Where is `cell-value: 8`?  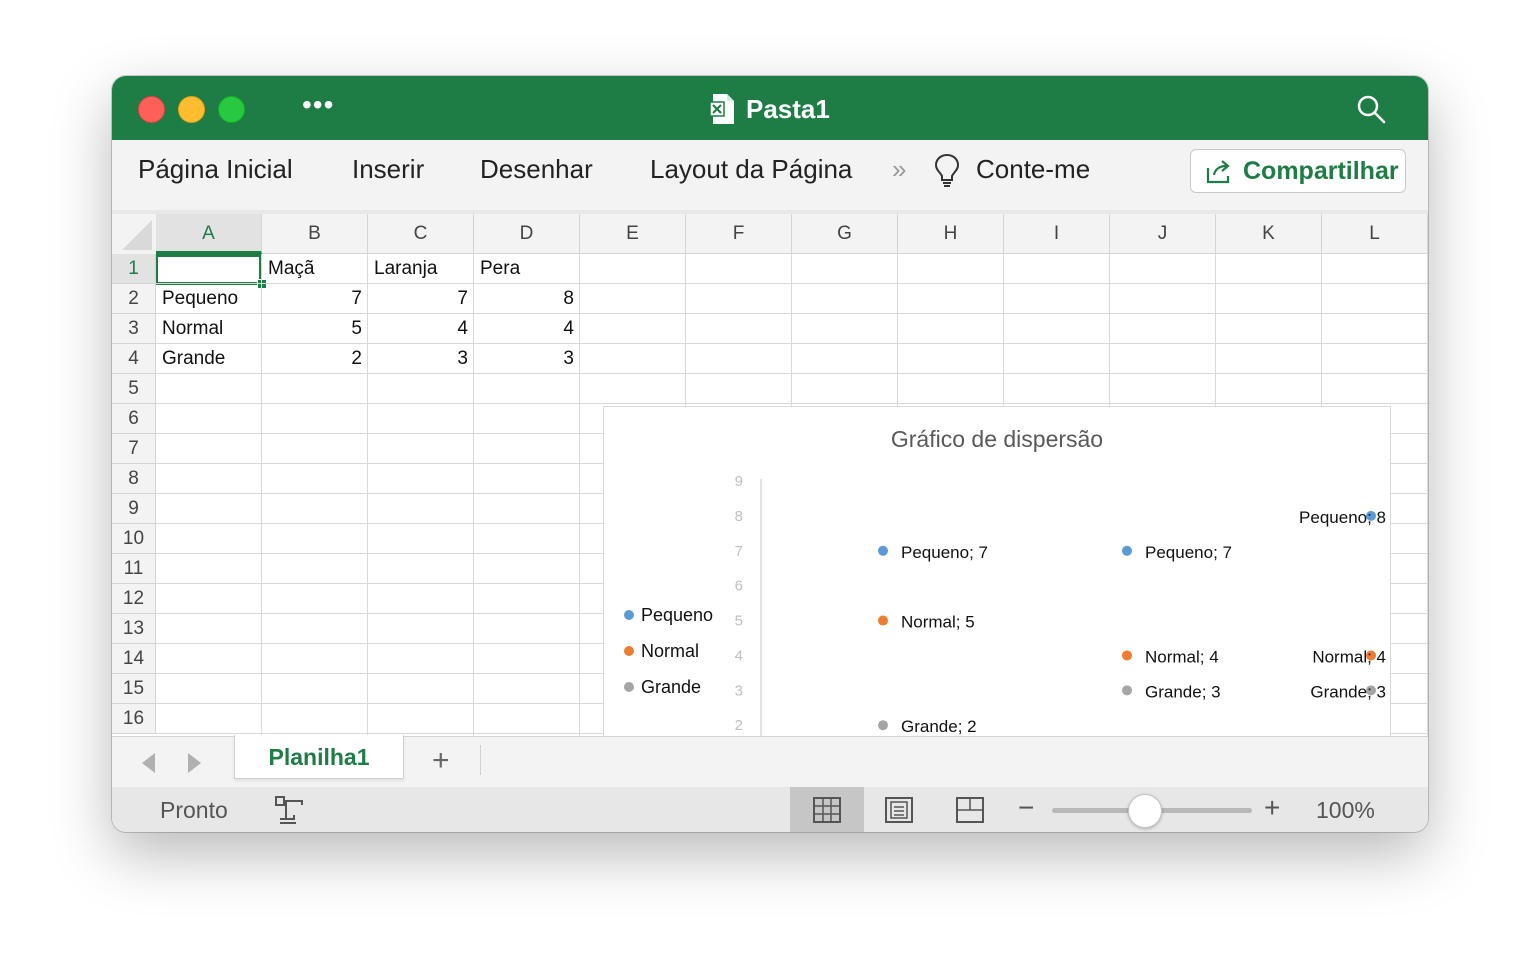 cell-value: 8 is located at coordinates (527, 299).